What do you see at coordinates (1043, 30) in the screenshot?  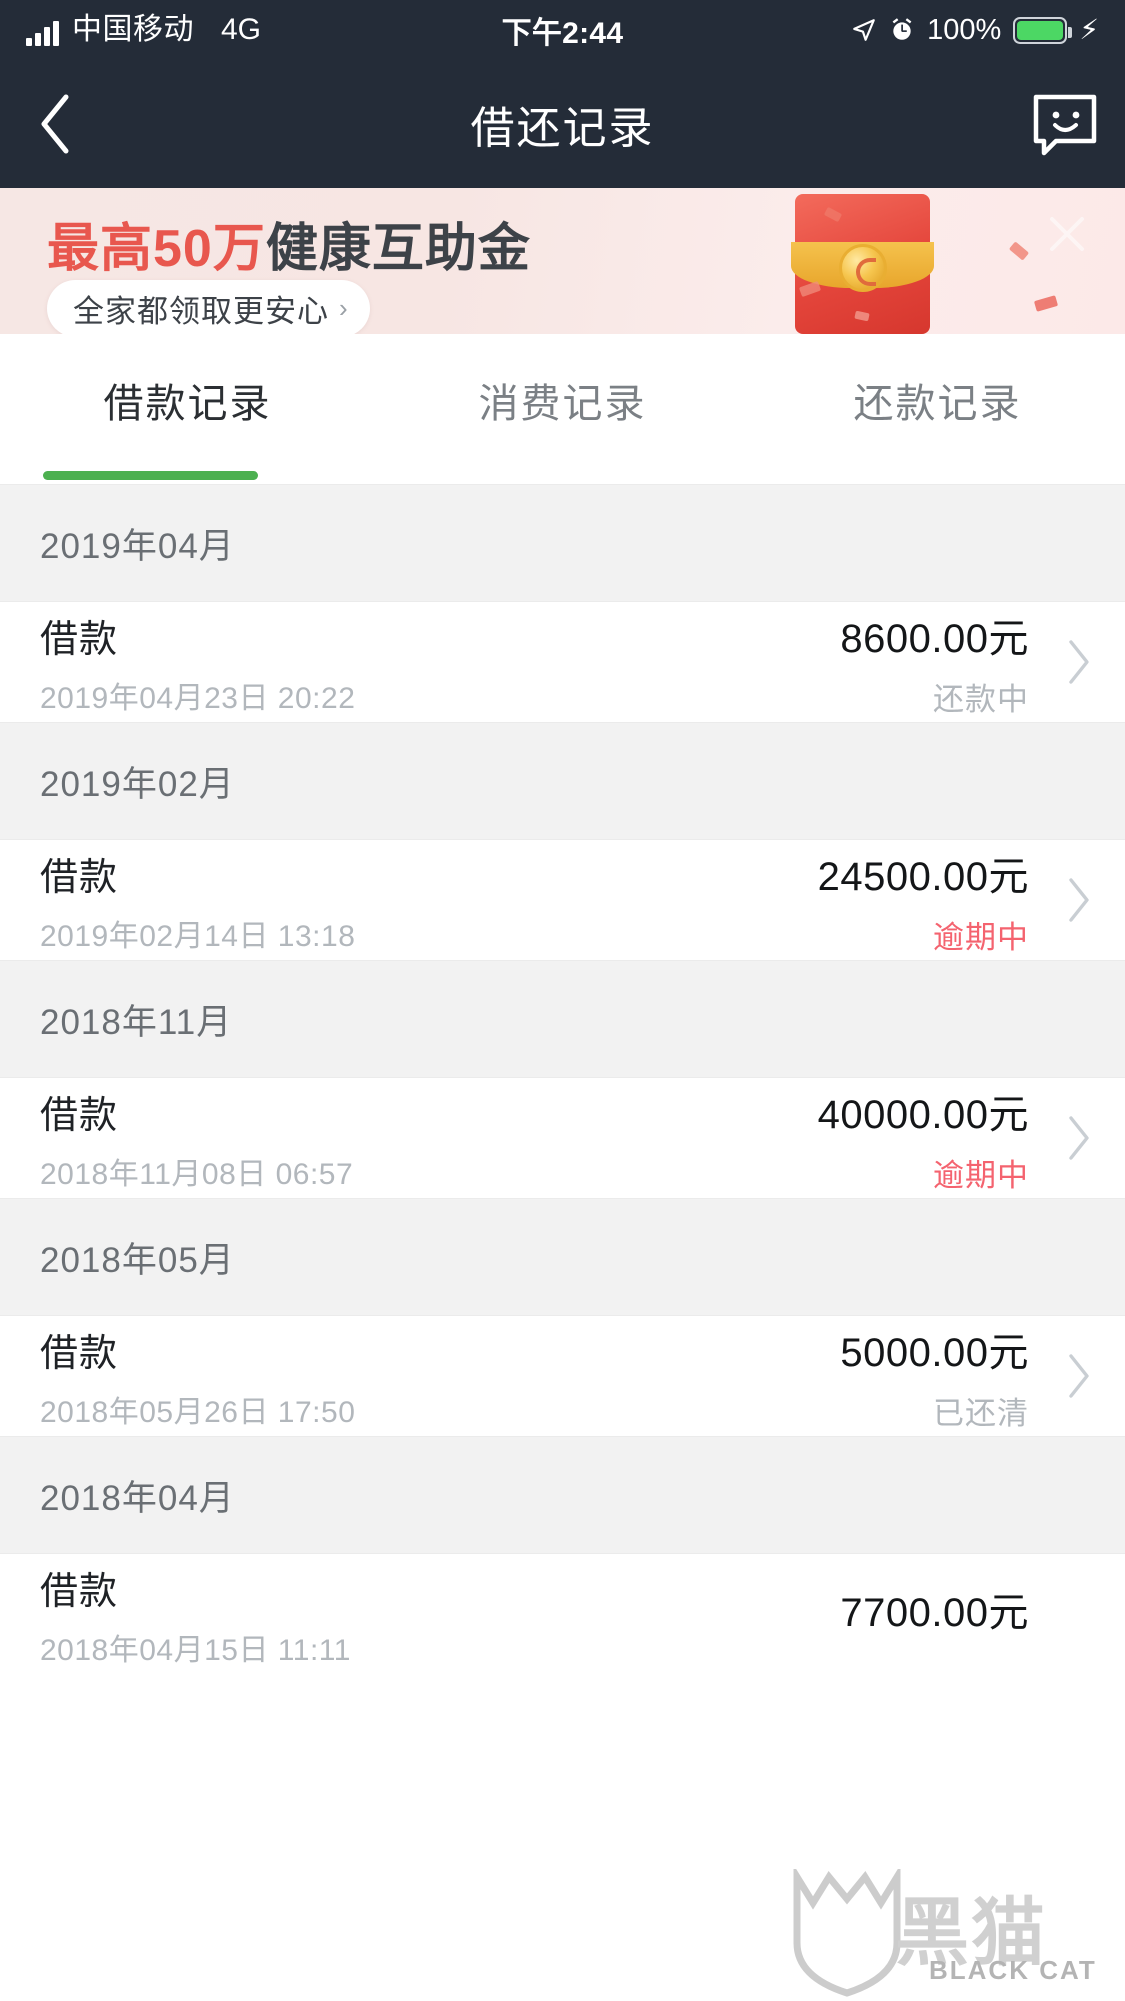 I see `battery-full-icon` at bounding box center [1043, 30].